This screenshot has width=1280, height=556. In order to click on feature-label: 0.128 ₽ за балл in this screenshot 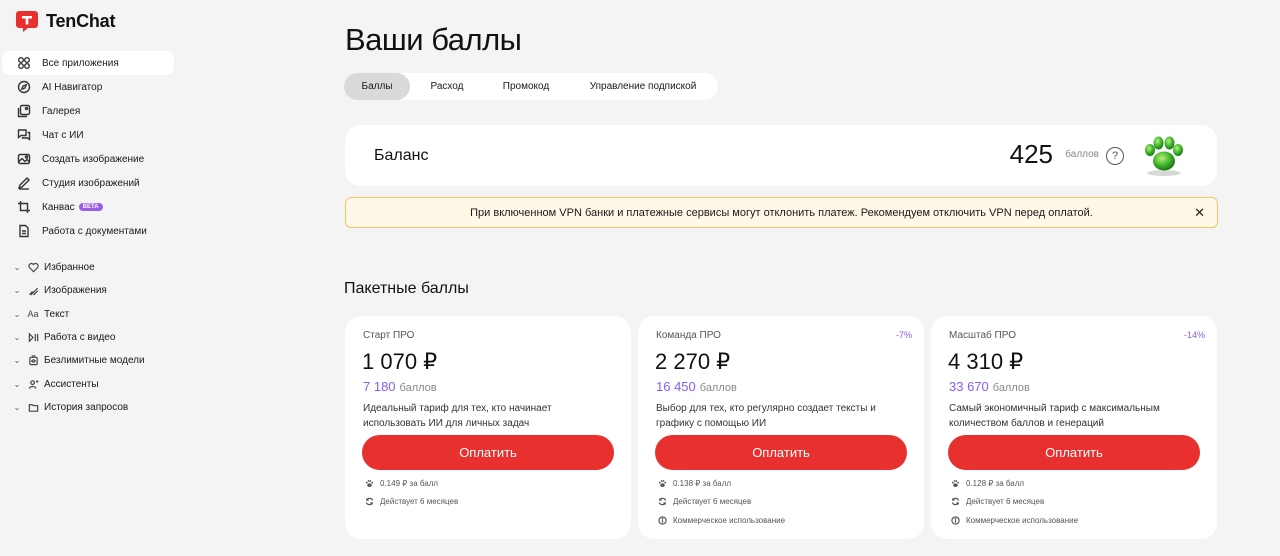, I will do `click(995, 483)`.